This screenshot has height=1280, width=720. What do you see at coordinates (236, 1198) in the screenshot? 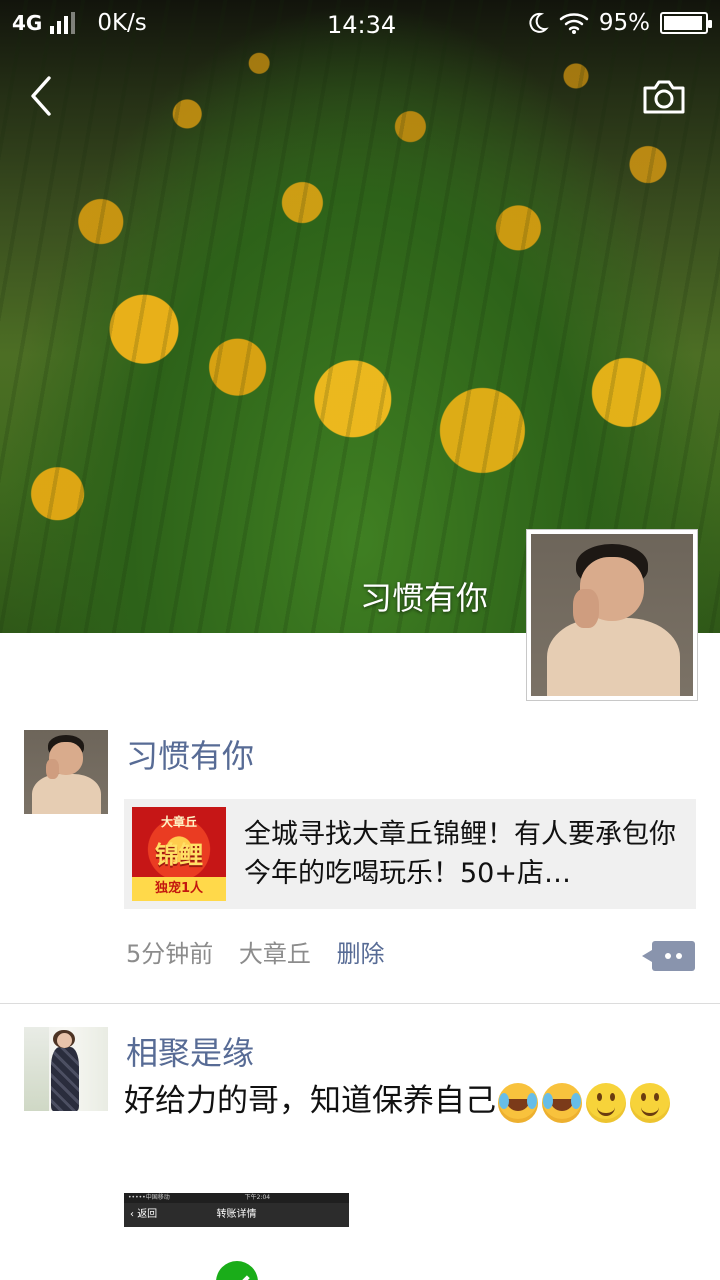
I see `screenshot-status-bar: •••••中国移动 下午2:04` at bounding box center [236, 1198].